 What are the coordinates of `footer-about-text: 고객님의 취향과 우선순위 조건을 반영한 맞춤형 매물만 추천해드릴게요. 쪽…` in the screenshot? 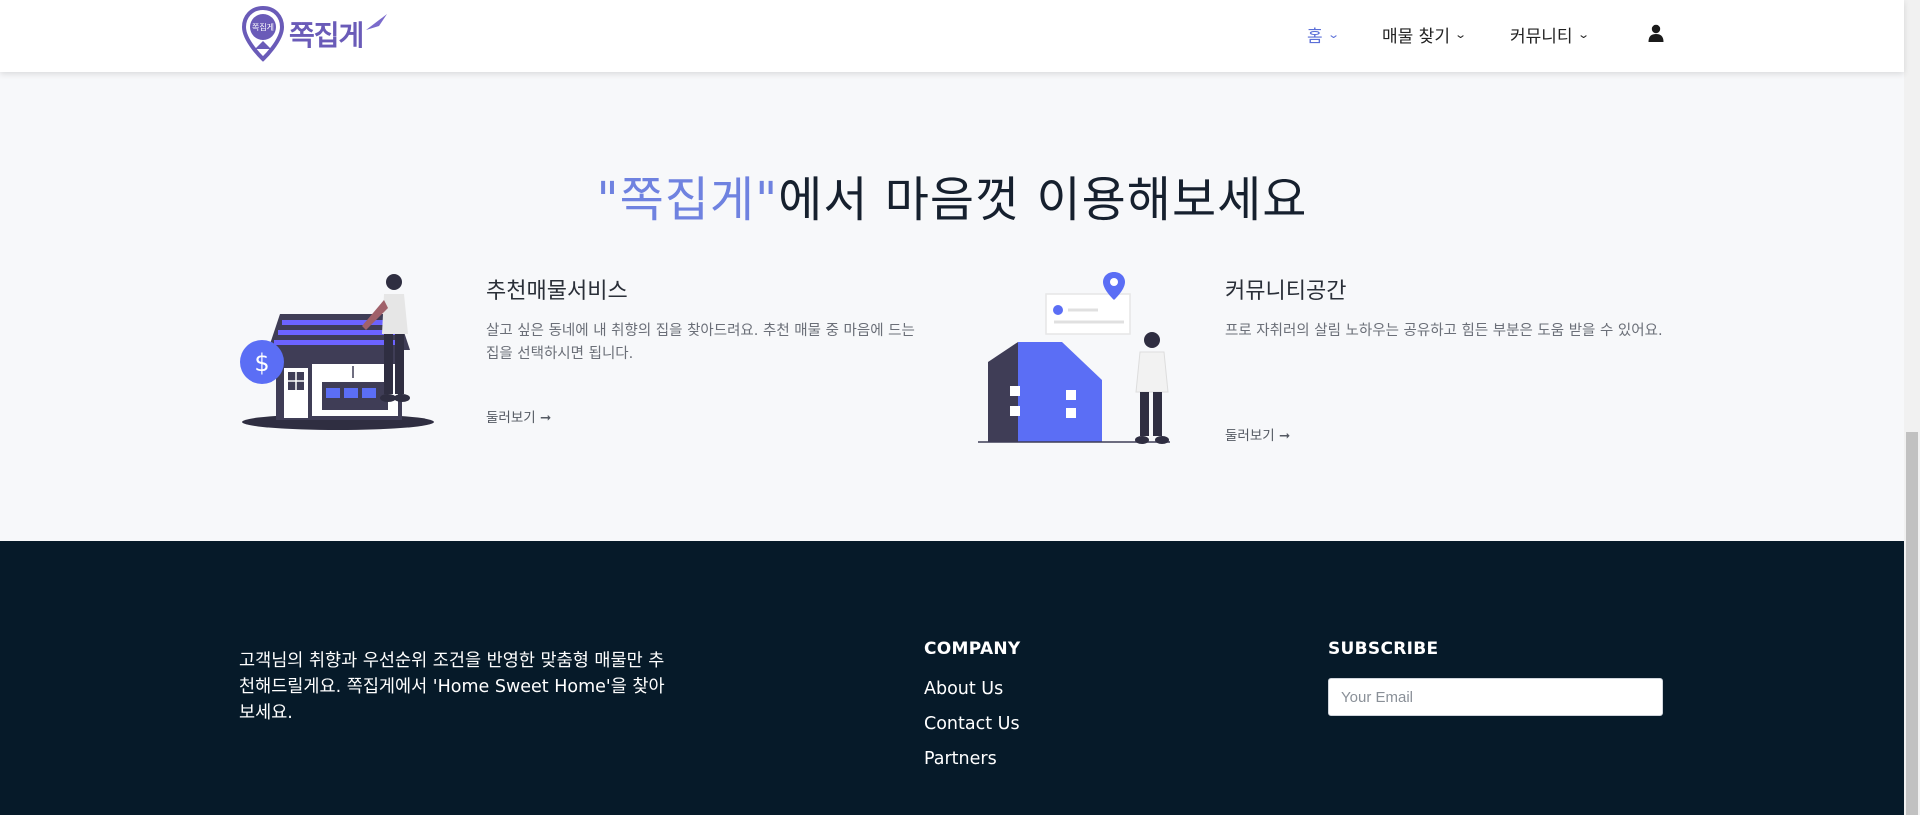 It's located at (452, 687).